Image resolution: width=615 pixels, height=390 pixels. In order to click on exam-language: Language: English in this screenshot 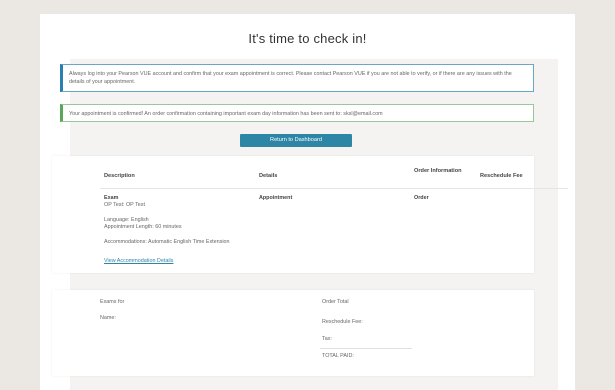, I will do `click(126, 220)`.